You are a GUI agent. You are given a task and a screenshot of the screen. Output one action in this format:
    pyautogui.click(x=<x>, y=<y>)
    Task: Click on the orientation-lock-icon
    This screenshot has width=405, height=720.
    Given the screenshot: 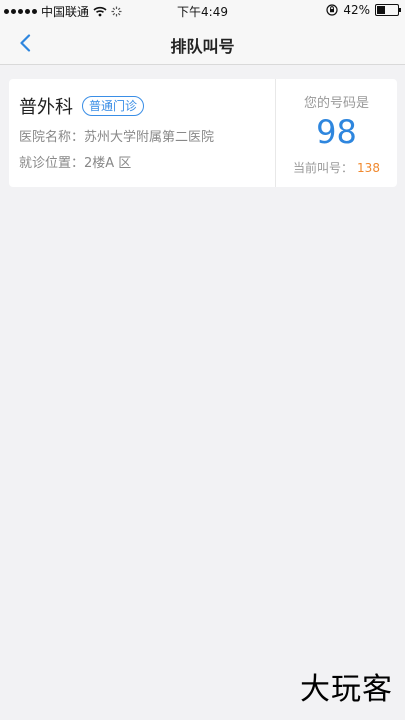 What is the action you would take?
    pyautogui.click(x=332, y=10)
    